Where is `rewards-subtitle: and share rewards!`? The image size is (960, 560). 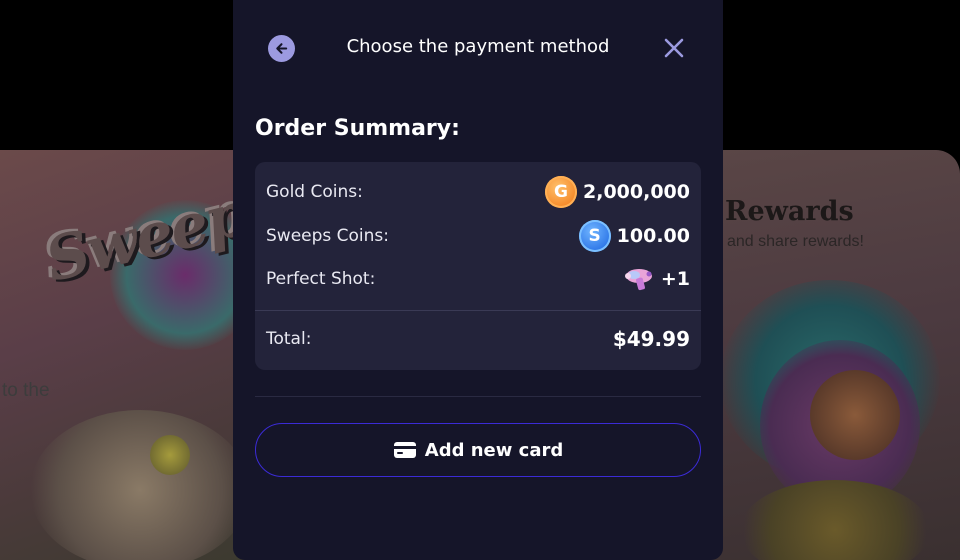 rewards-subtitle: and share rewards! is located at coordinates (795, 241).